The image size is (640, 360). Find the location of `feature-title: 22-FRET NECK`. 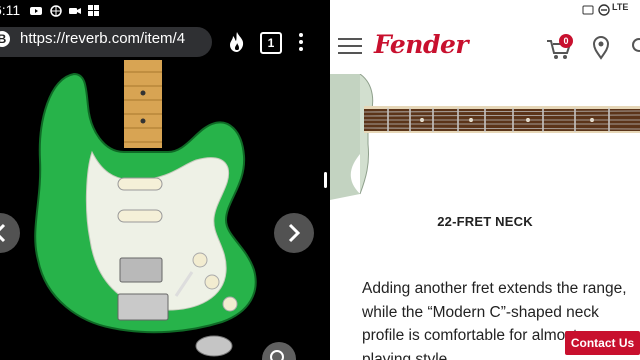

feature-title: 22-FRET NECK is located at coordinates (485, 221).